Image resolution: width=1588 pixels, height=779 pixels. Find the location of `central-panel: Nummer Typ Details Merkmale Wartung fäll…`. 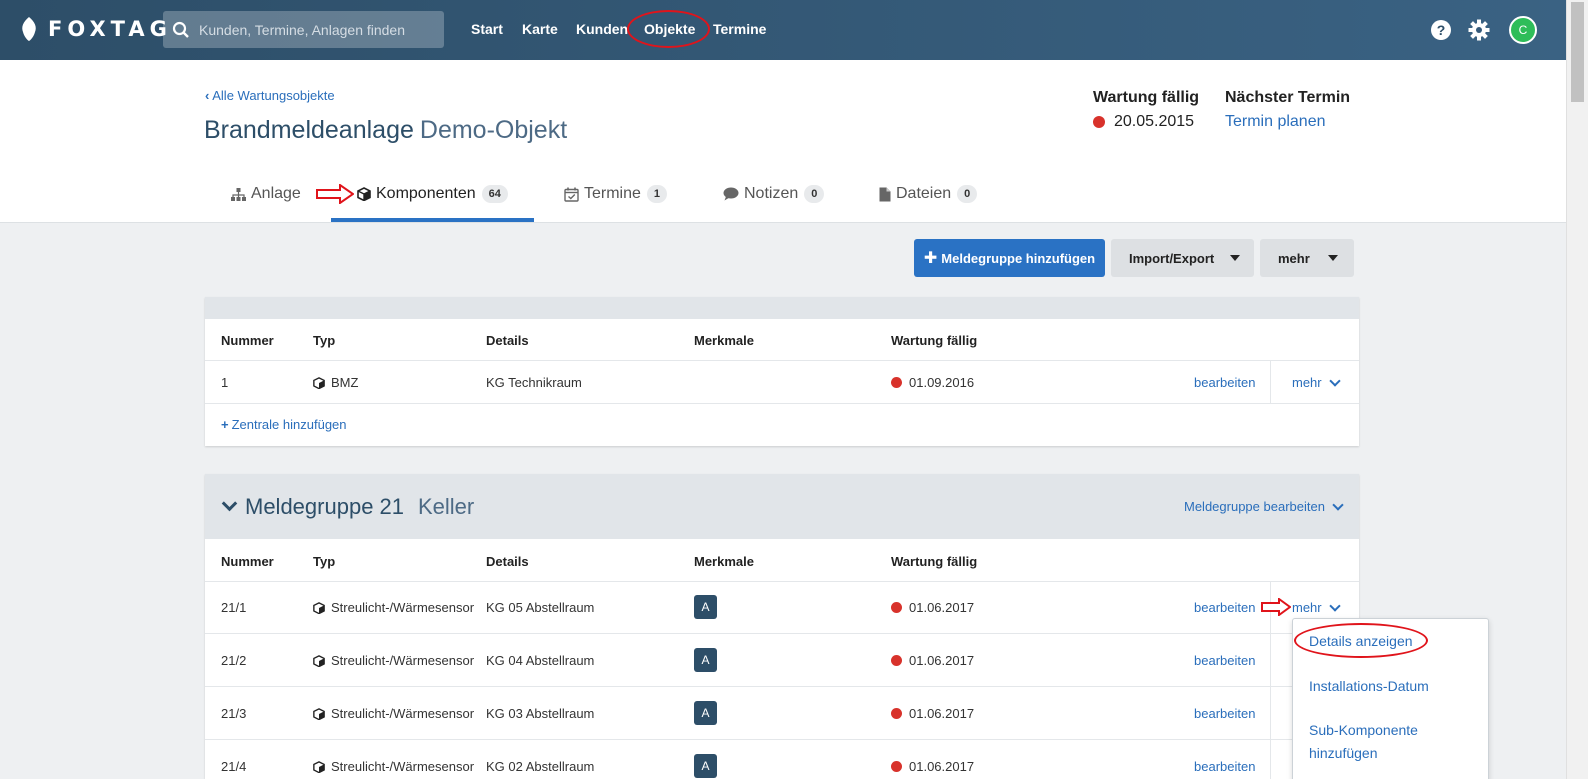

central-panel: Nummer Typ Details Merkmale Wartung fäll… is located at coordinates (782, 371).